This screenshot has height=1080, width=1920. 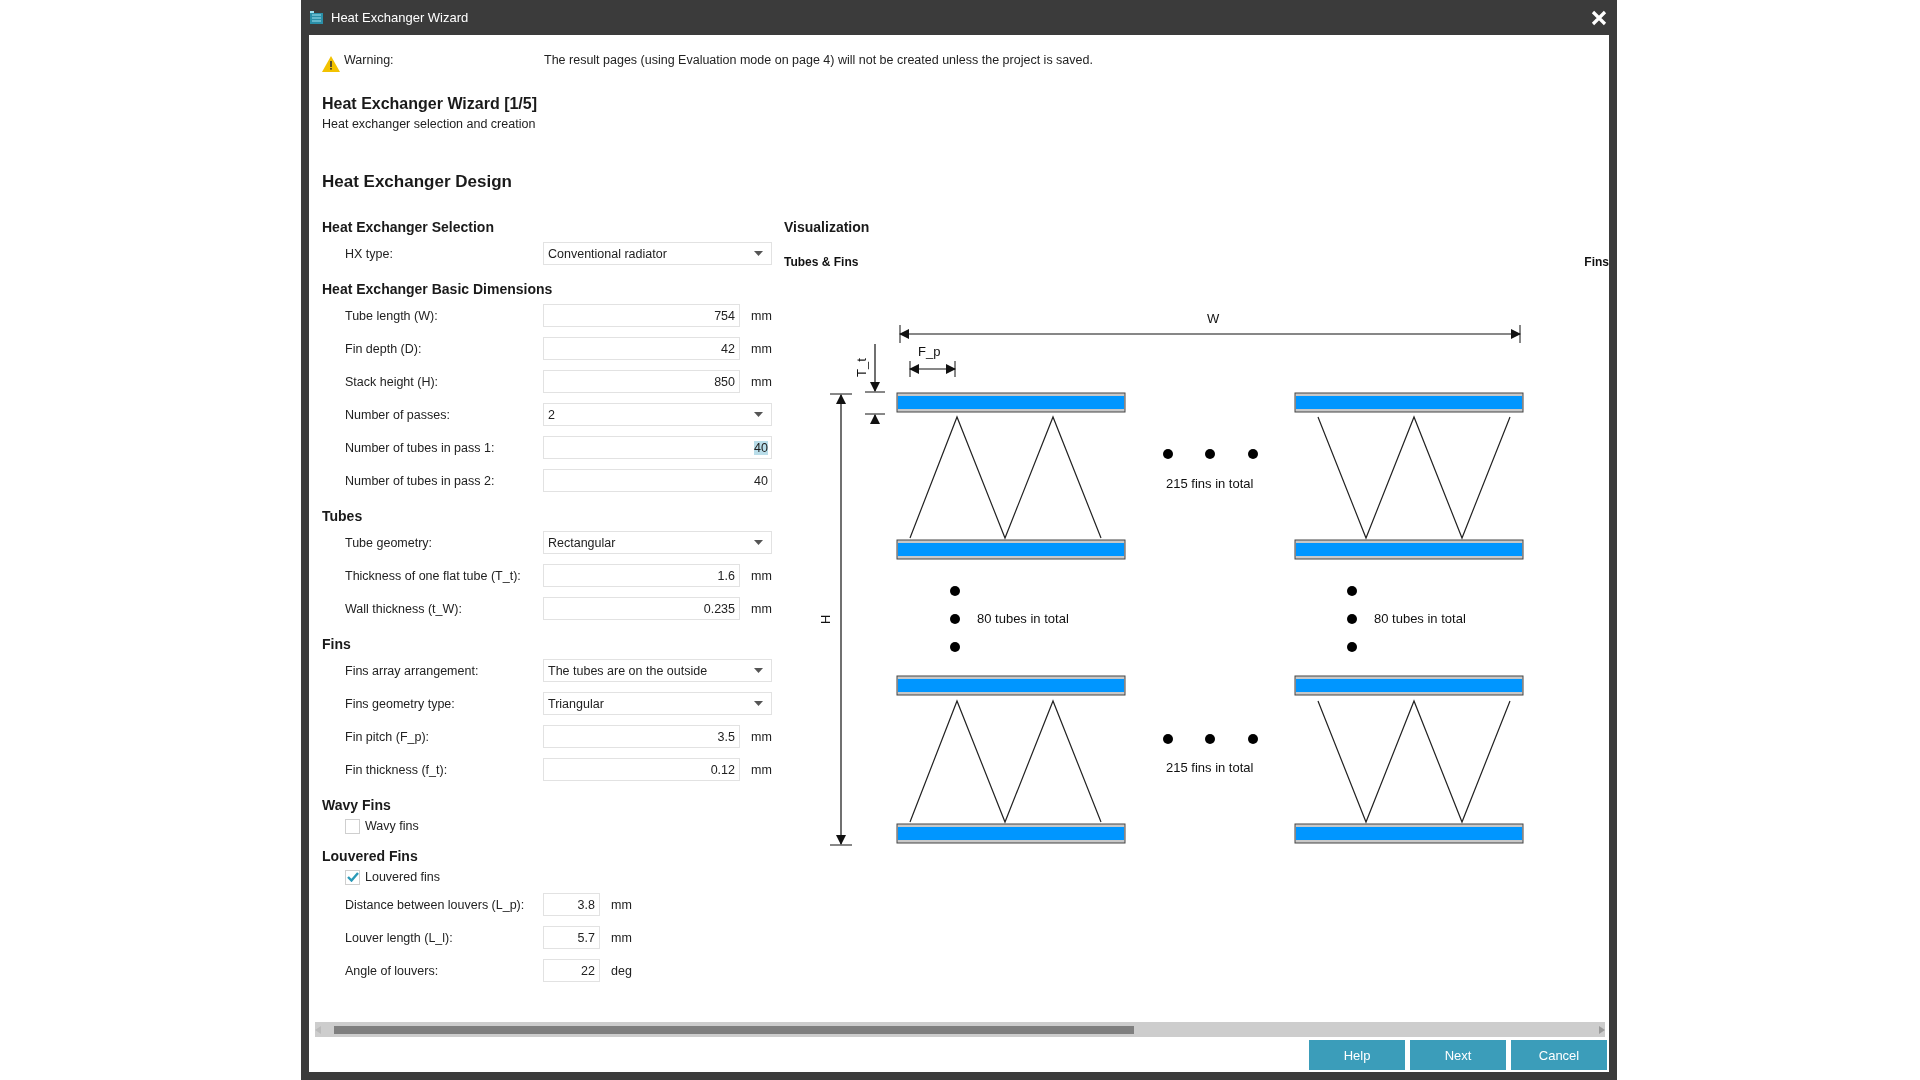 What do you see at coordinates (438, 289) in the screenshot?
I see `section-heading: Heat Exchanger Basic Dimensions` at bounding box center [438, 289].